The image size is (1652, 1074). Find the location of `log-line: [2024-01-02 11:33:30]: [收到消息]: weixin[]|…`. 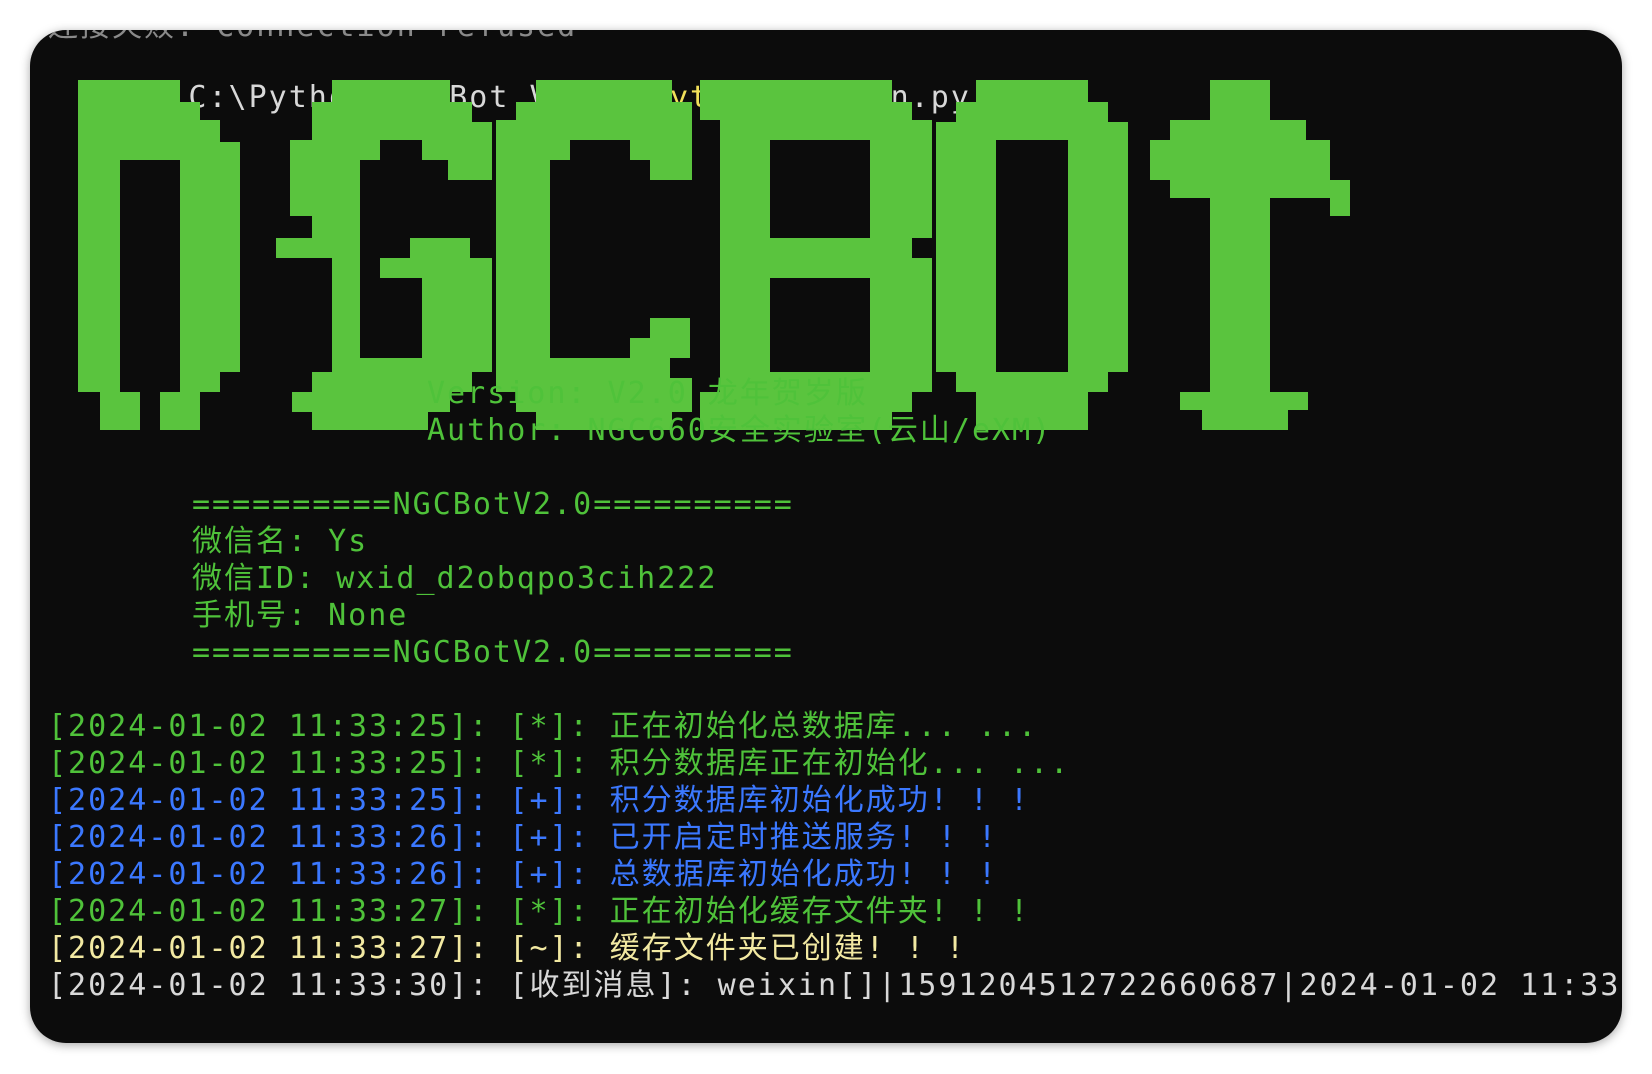

log-line: [2024-01-02 11:33:30]: [收到消息]: weixin[]|… is located at coordinates (835, 985).